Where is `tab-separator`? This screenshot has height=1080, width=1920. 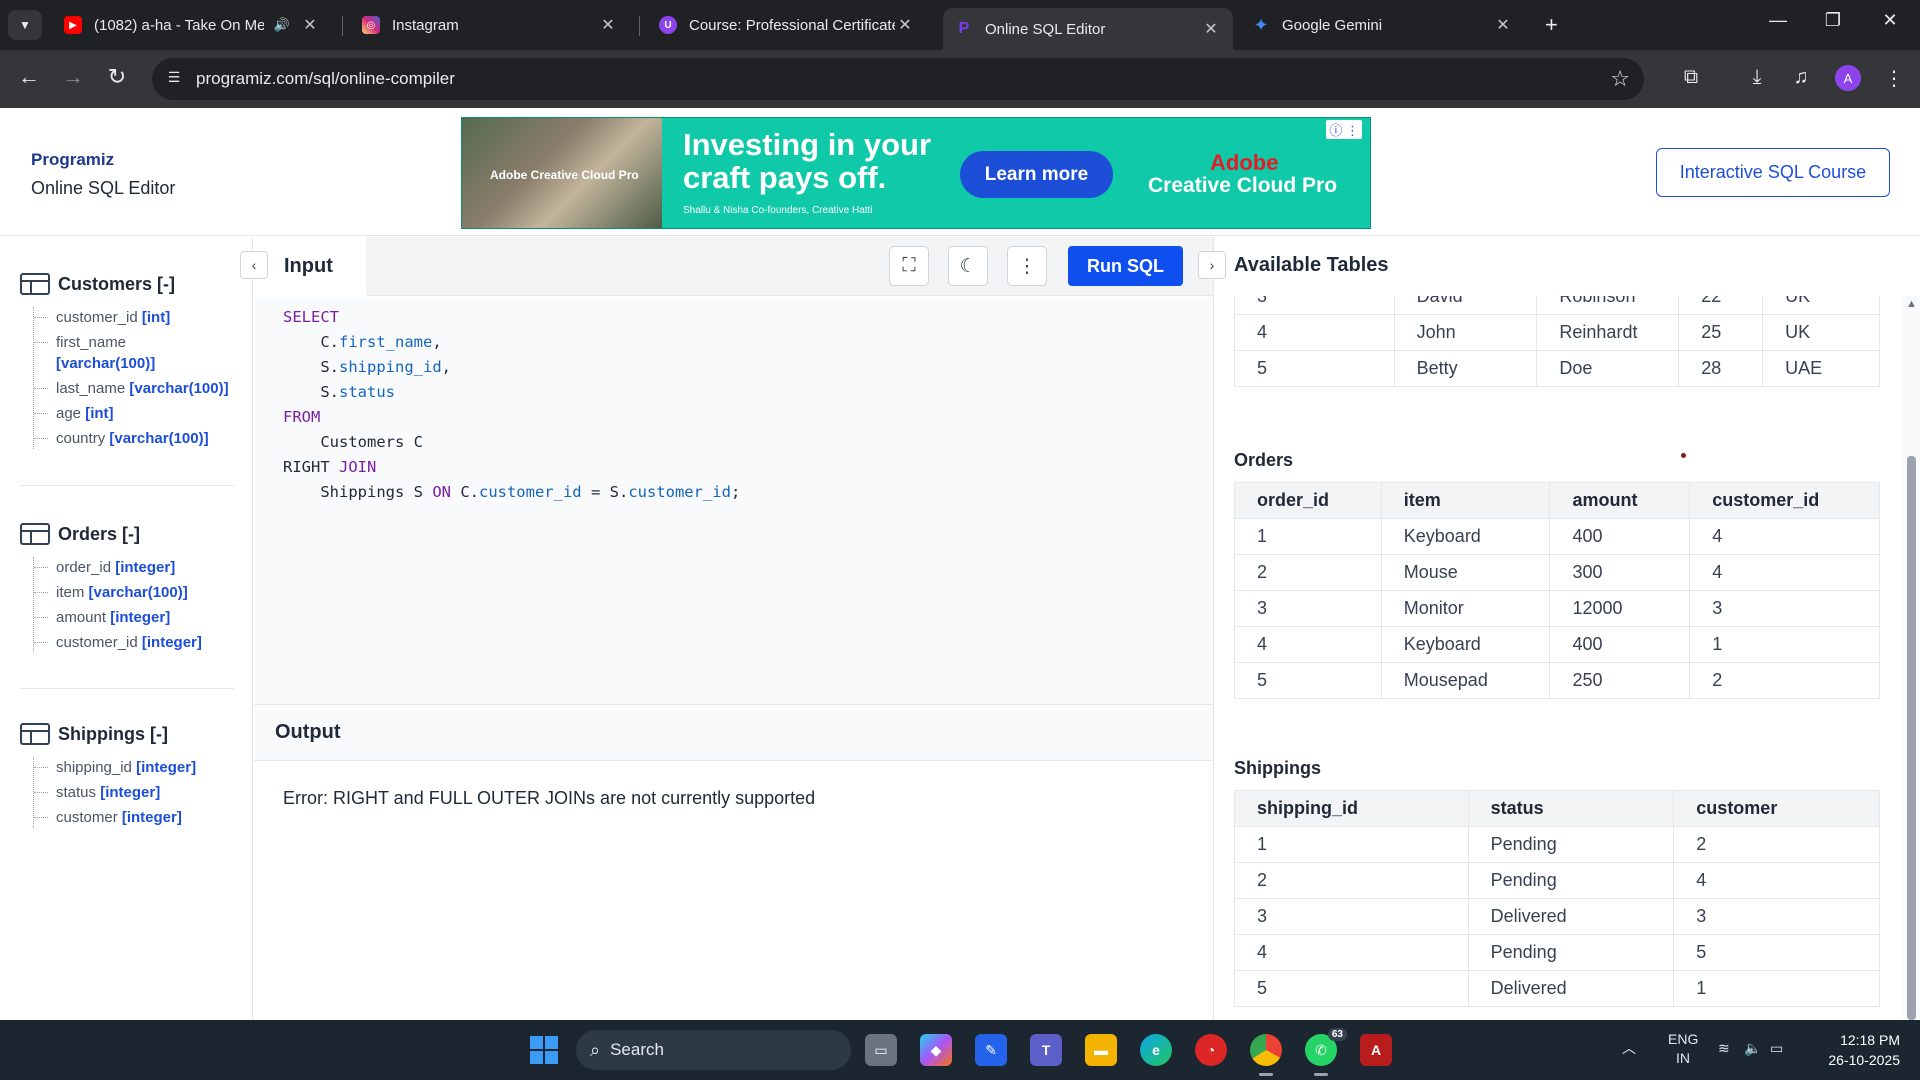
tab-separator is located at coordinates (639, 26).